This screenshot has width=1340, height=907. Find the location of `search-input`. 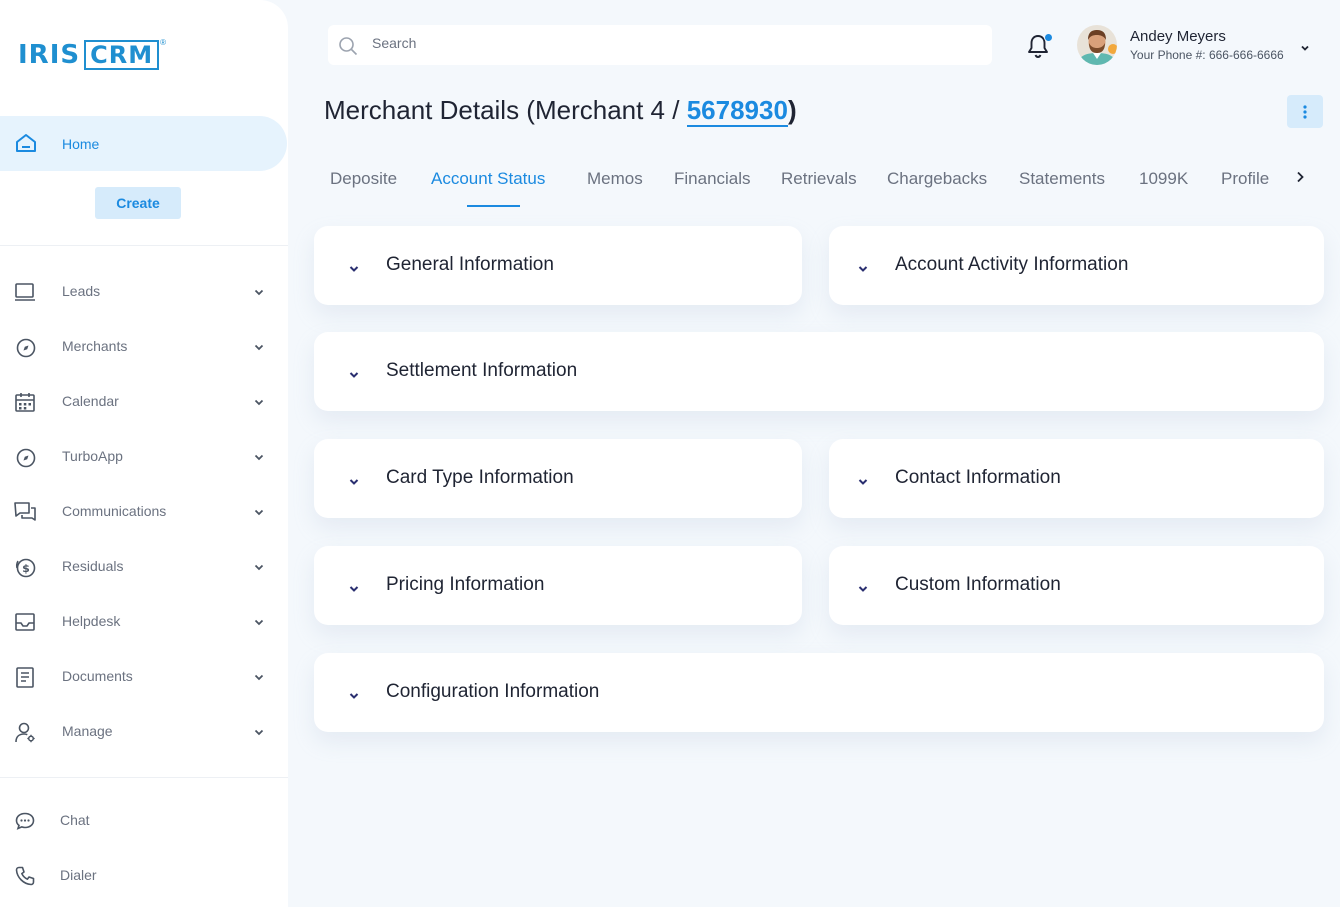

search-input is located at coordinates (672, 43).